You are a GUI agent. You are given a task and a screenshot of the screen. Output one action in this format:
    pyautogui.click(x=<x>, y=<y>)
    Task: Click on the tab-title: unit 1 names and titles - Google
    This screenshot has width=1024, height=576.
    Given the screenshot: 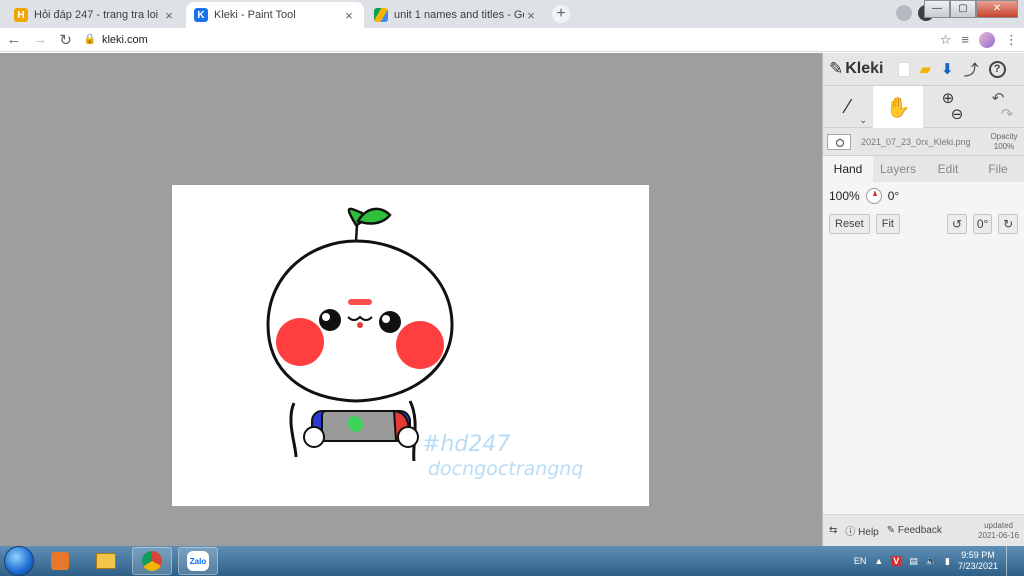 What is the action you would take?
    pyautogui.click(x=459, y=15)
    